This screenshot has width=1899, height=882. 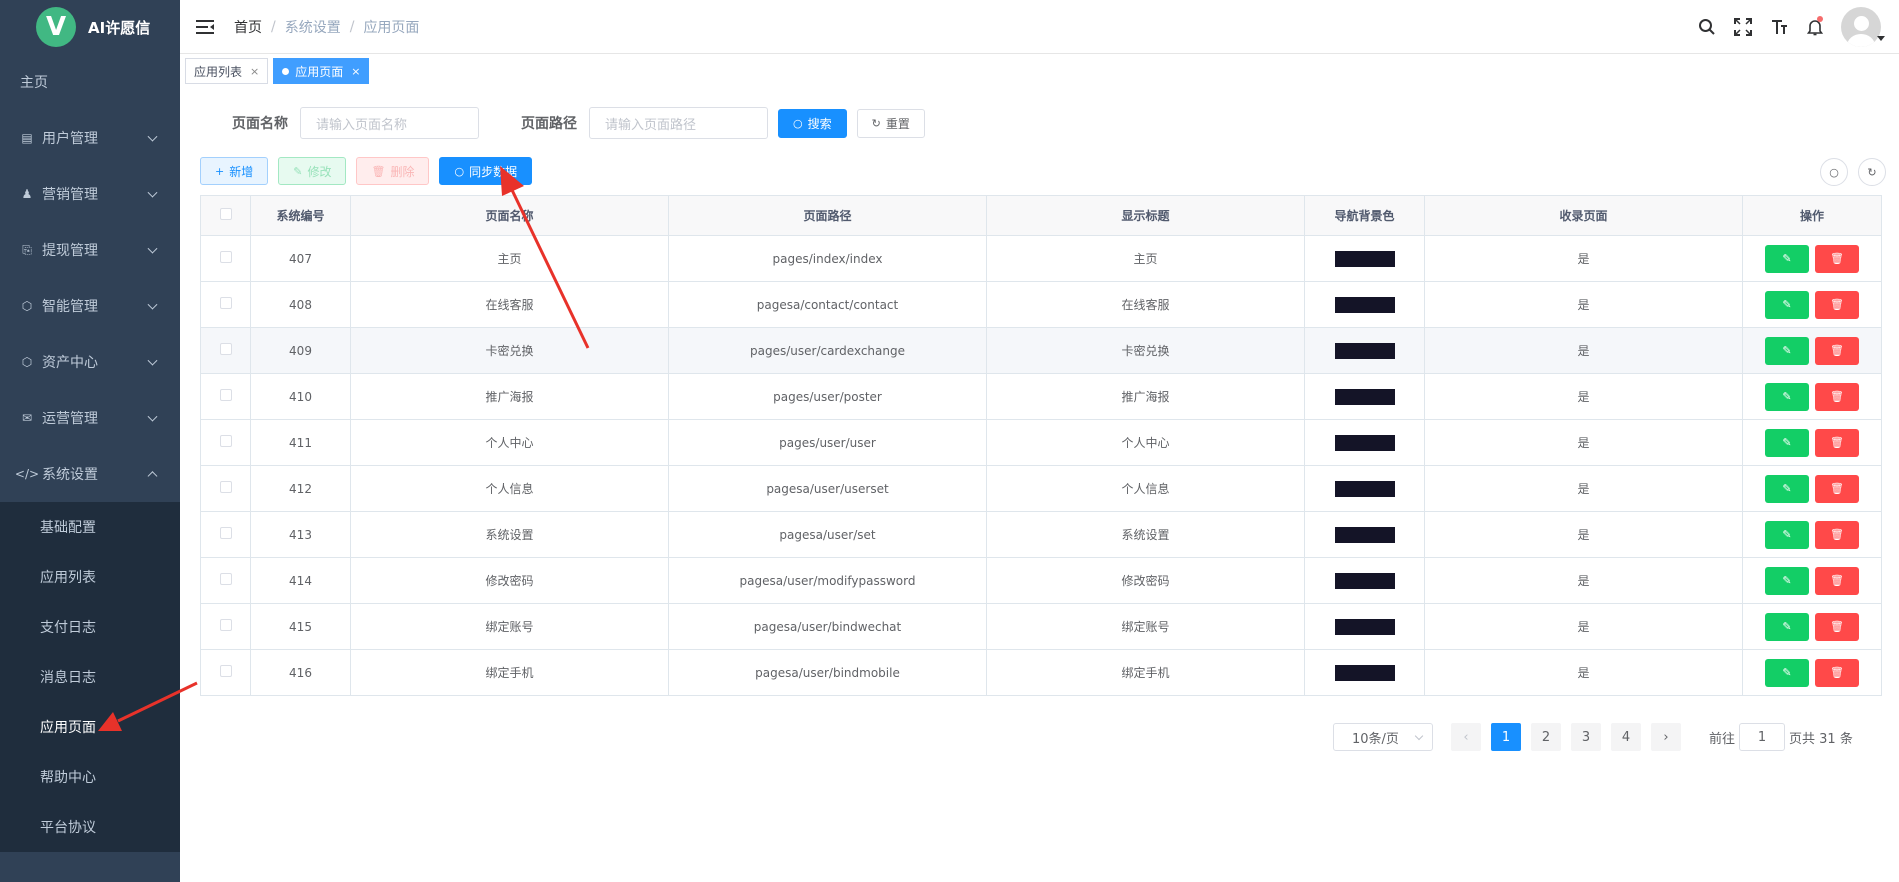 I want to click on logo: V AI许愿信, so click(x=90, y=27).